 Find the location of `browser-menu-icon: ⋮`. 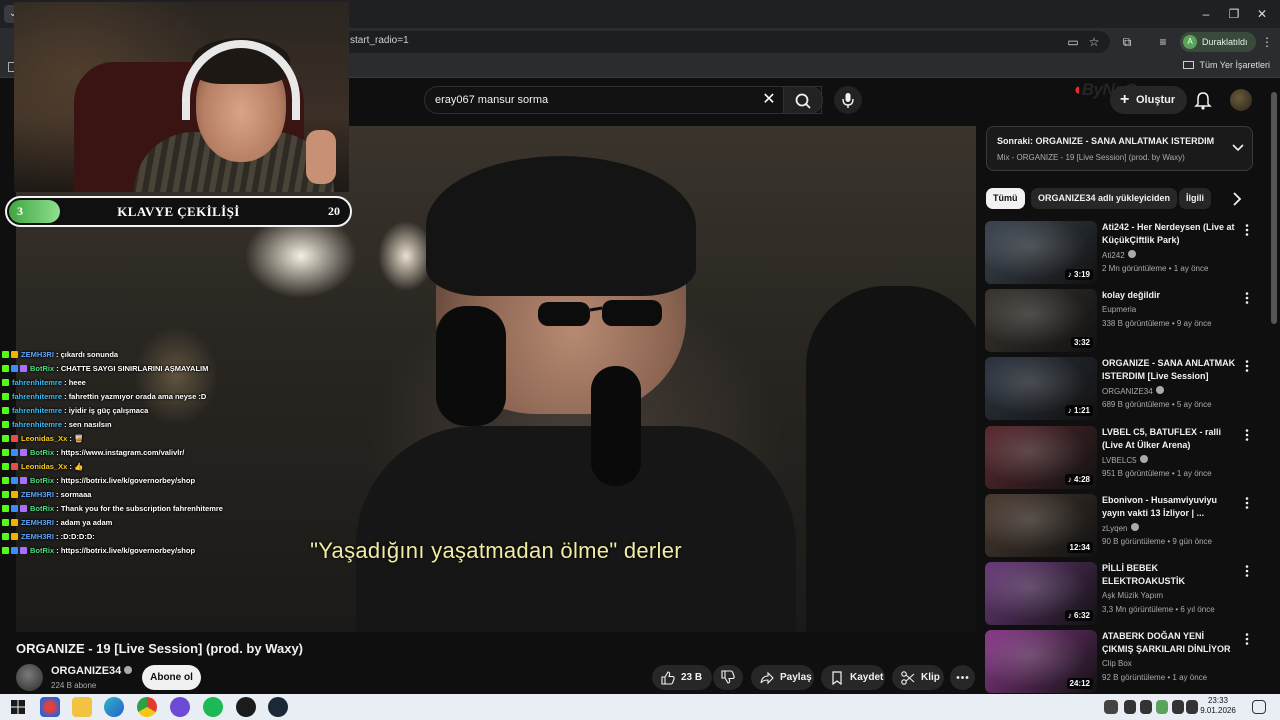

browser-menu-icon: ⋮ is located at coordinates (1267, 42).